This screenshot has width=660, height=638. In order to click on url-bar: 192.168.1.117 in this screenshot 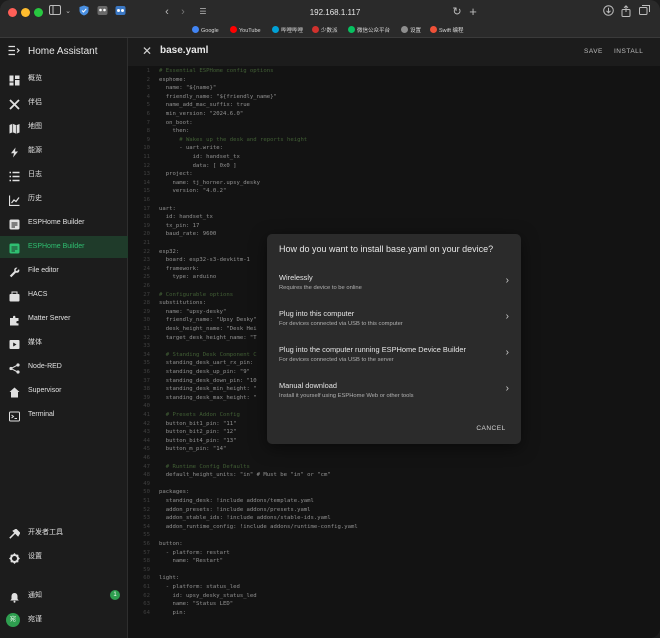, I will do `click(335, 12)`.